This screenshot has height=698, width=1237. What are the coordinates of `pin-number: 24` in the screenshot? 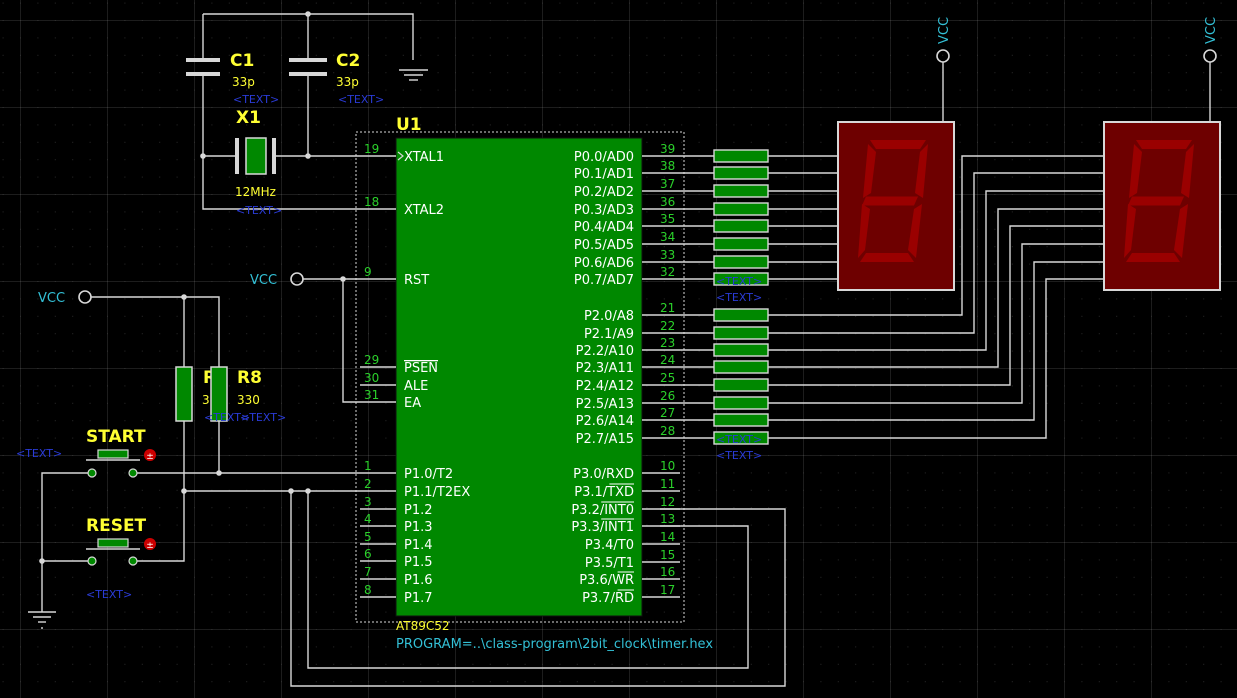 It's located at (667, 360).